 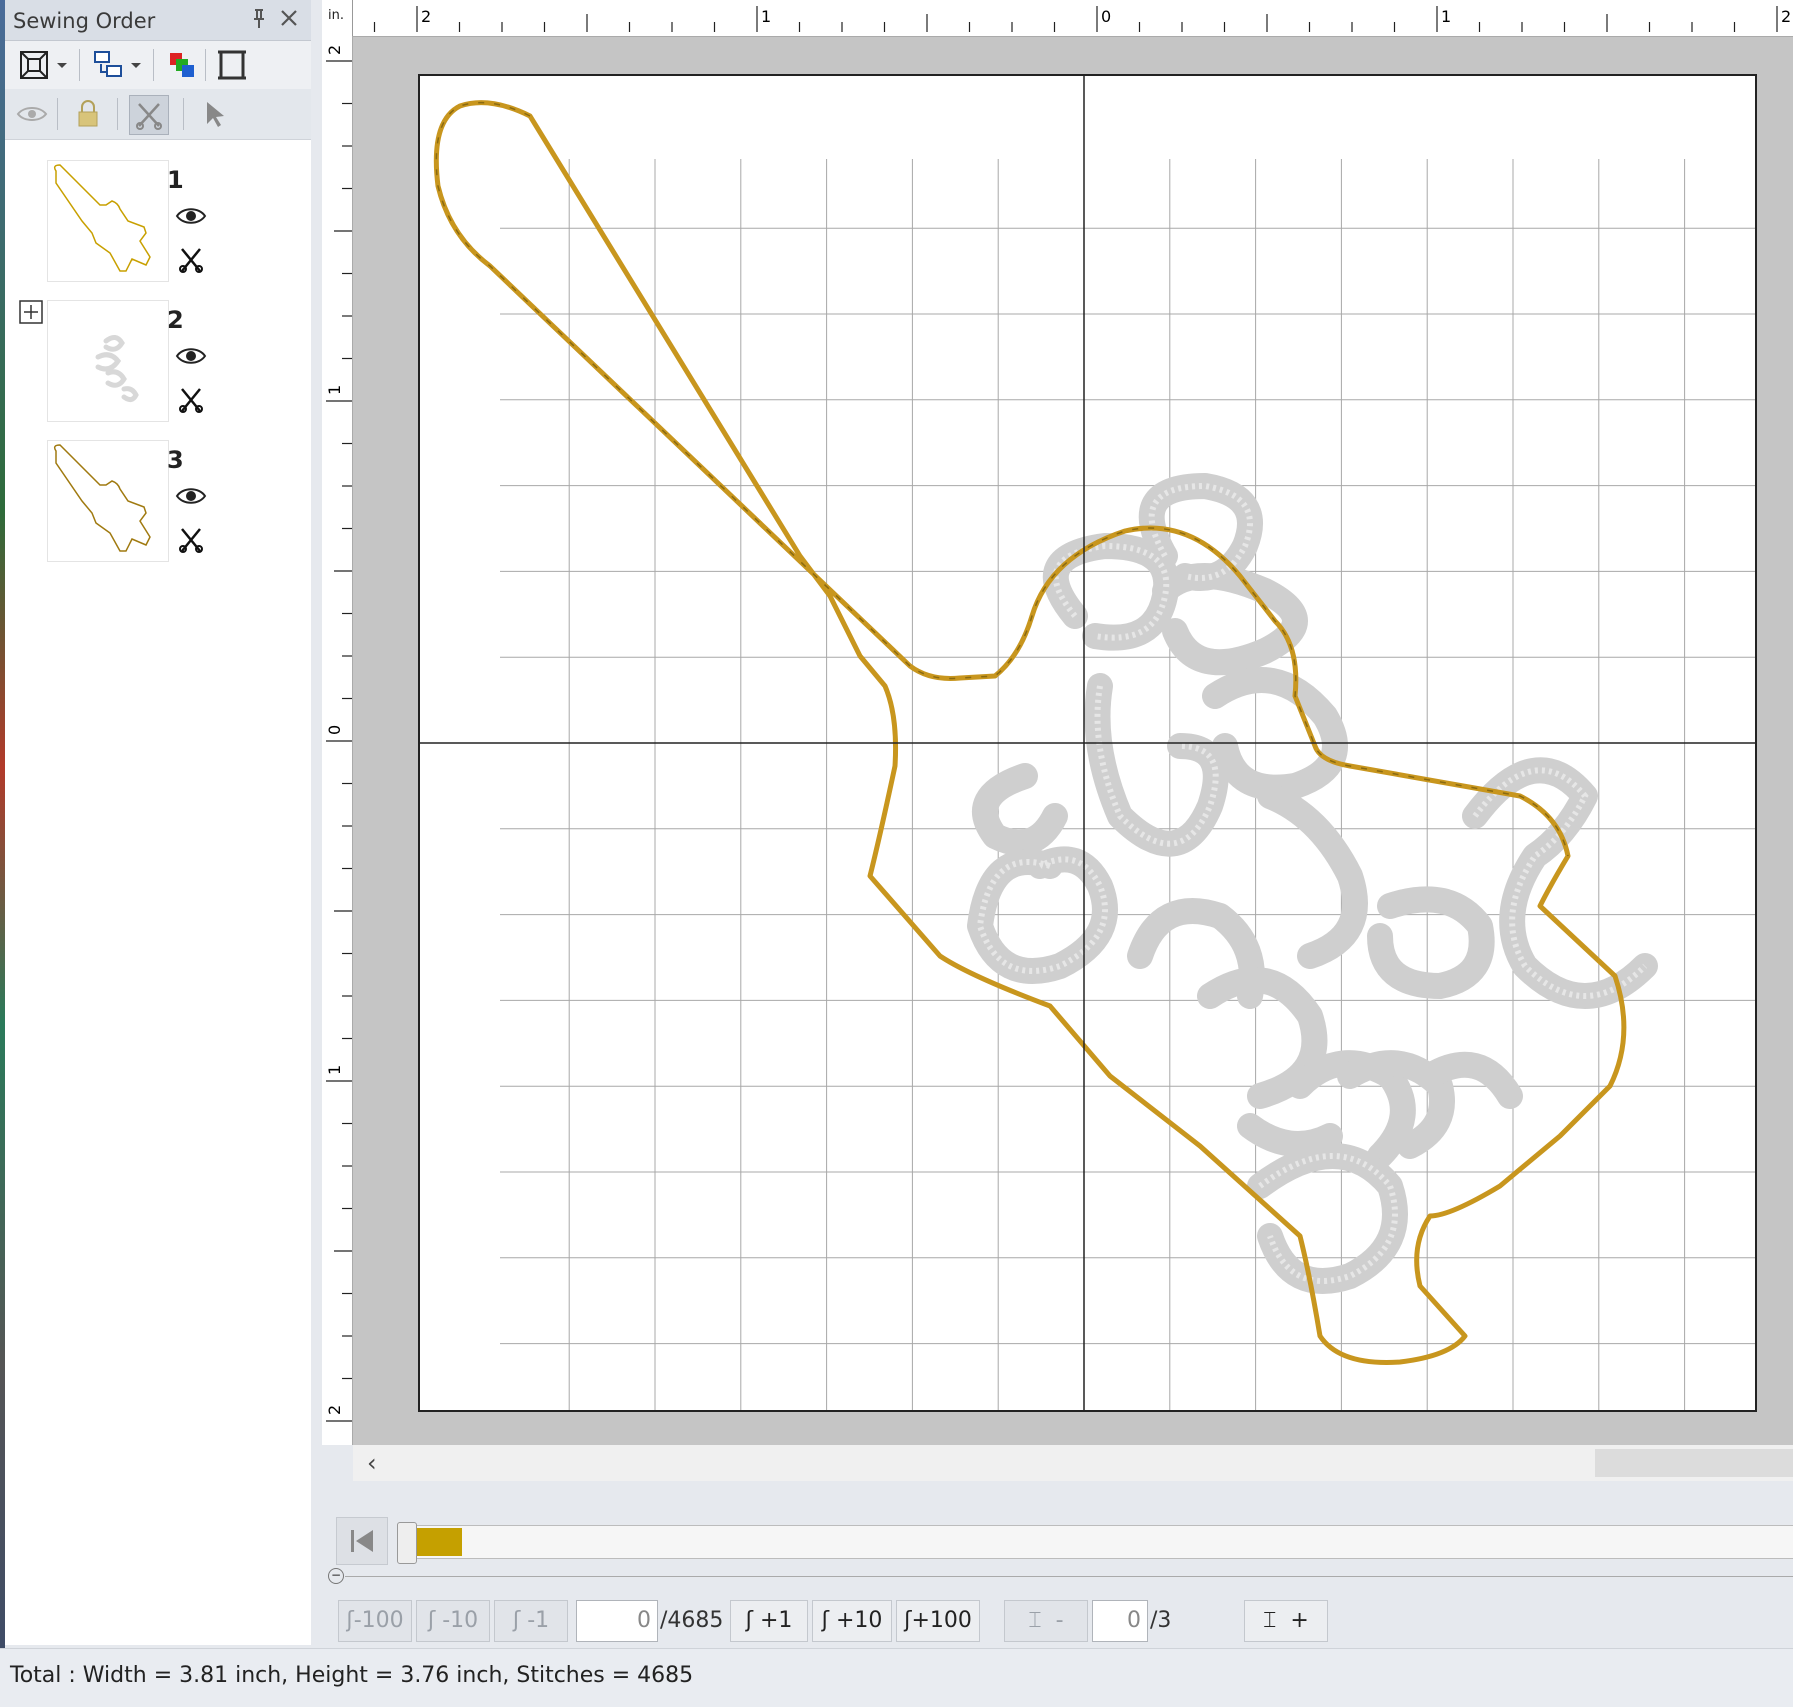 I want to click on panel-toolbar-bottom, so click(x=158, y=114).